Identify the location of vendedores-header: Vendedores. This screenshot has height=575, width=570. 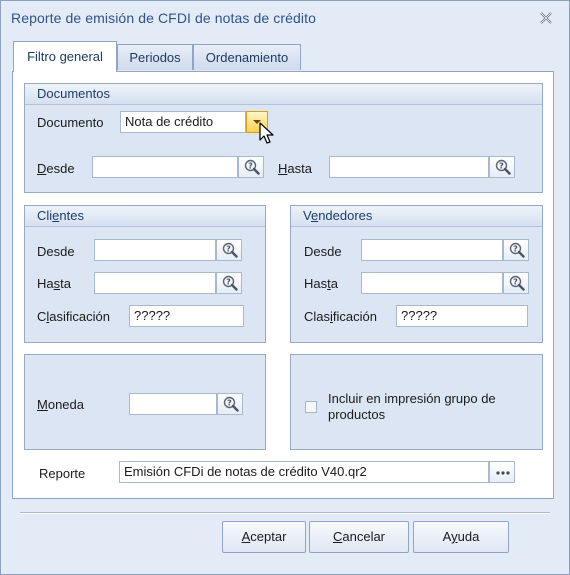
(416, 216).